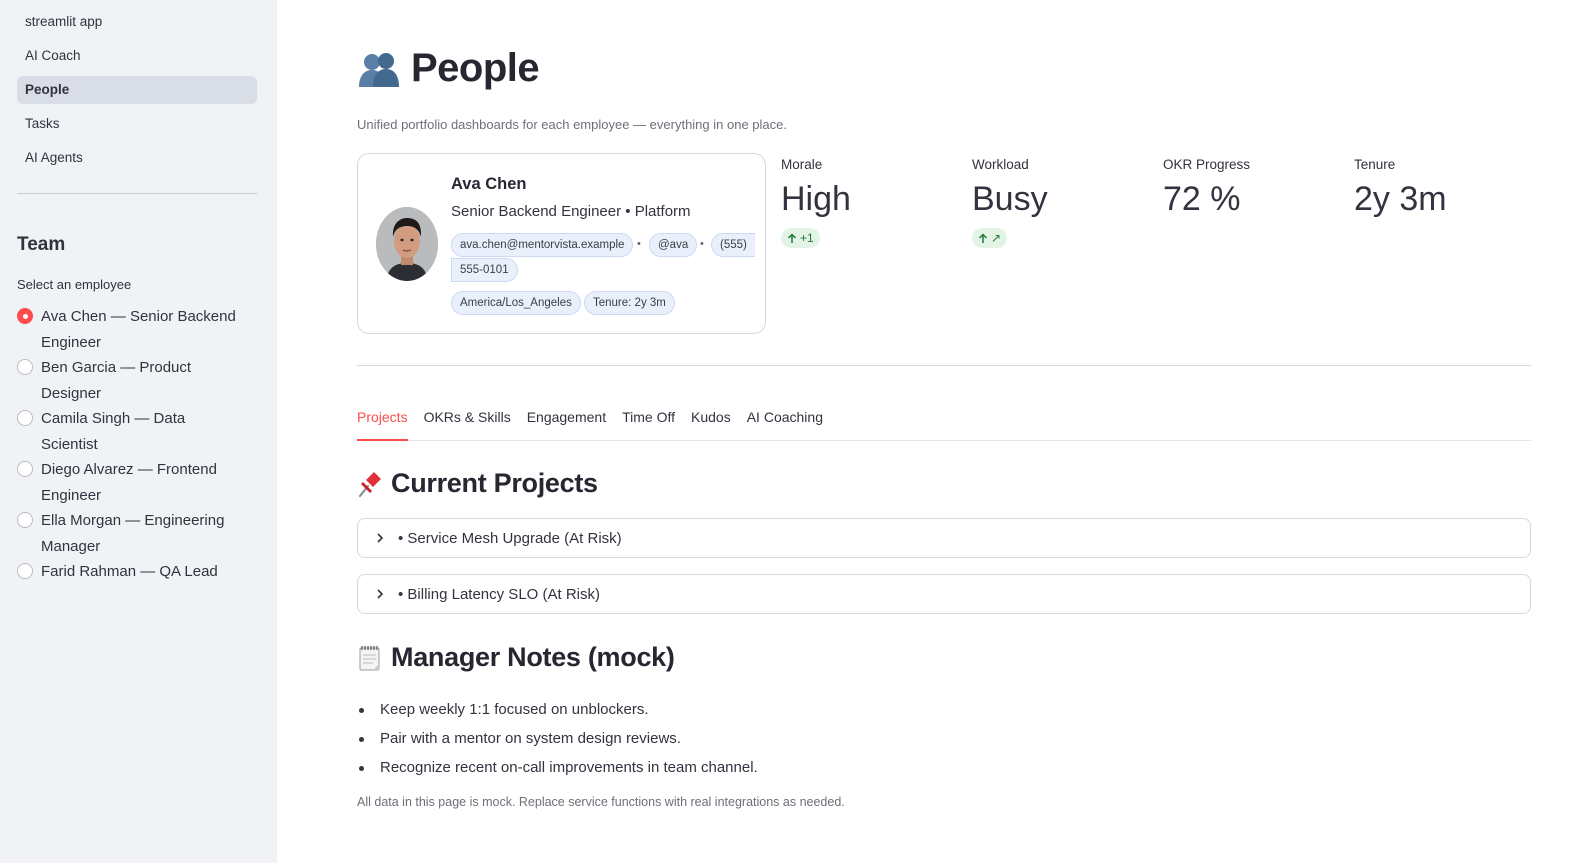 The width and height of the screenshot is (1569, 863). Describe the element at coordinates (129, 571) in the screenshot. I see `employee-option-label: Farid Rahman — QA Lead` at that location.